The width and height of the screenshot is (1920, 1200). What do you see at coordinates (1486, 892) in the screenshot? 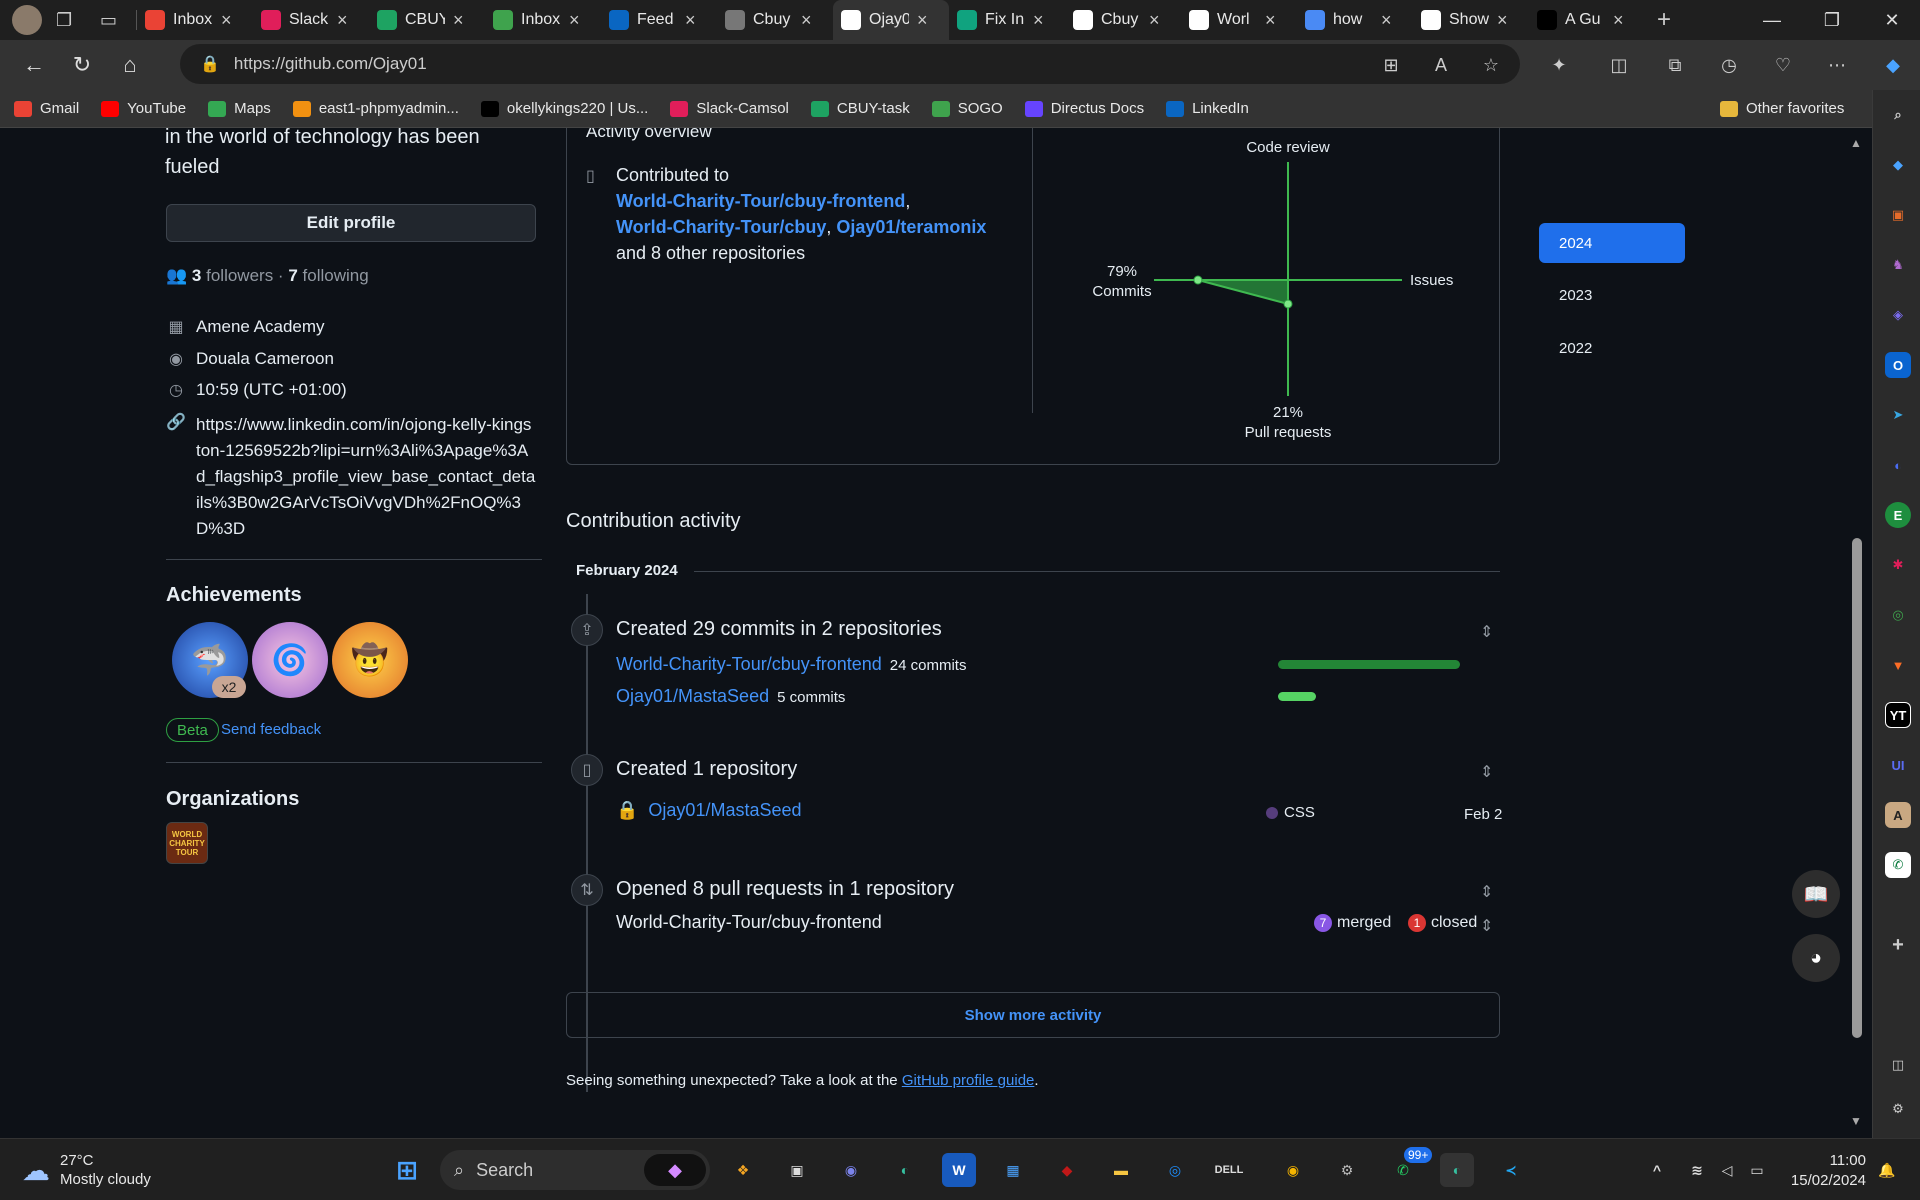
I see `collapse-pr-icon: ⇕` at bounding box center [1486, 892].